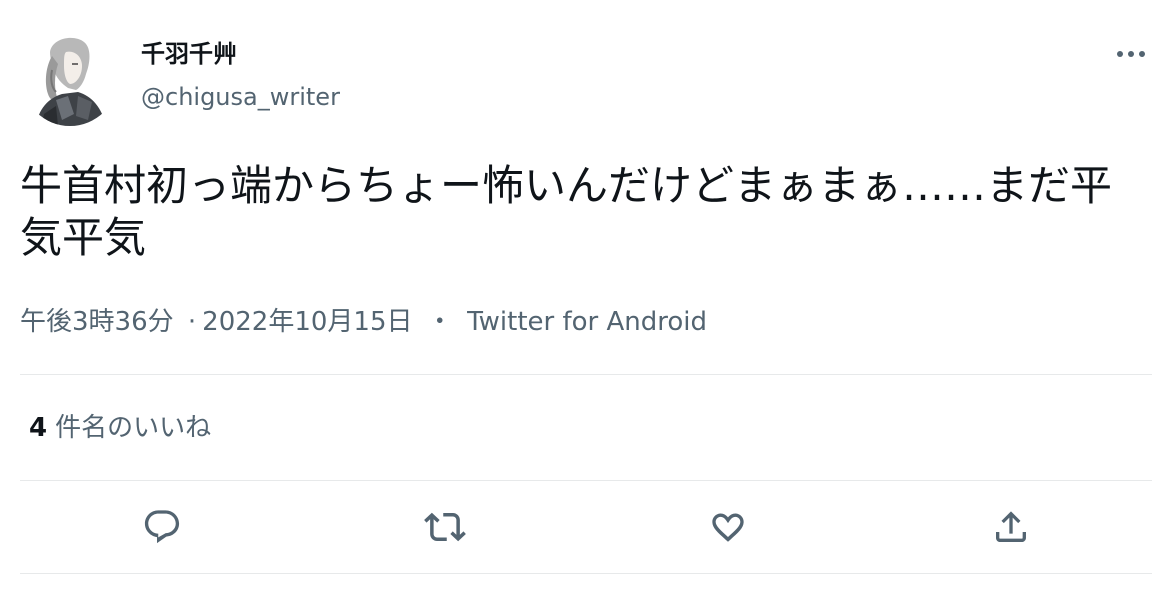 The width and height of the screenshot is (1172, 590). I want to click on retweet-icon, so click(445, 527).